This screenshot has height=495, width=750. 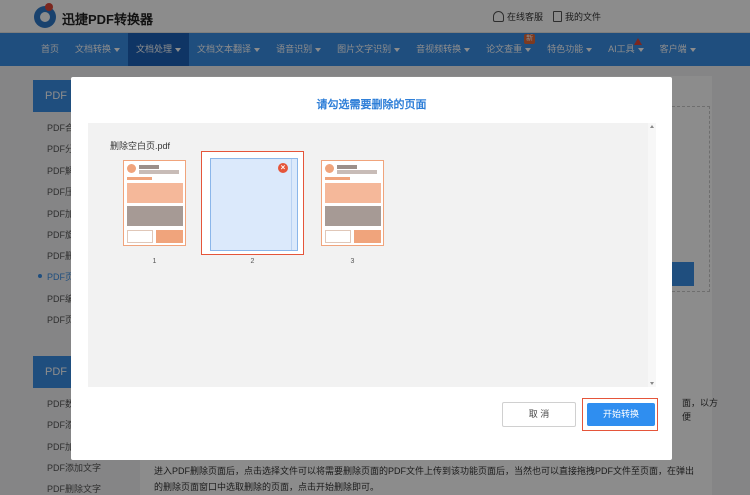 What do you see at coordinates (283, 168) in the screenshot?
I see `close-icon: ×` at bounding box center [283, 168].